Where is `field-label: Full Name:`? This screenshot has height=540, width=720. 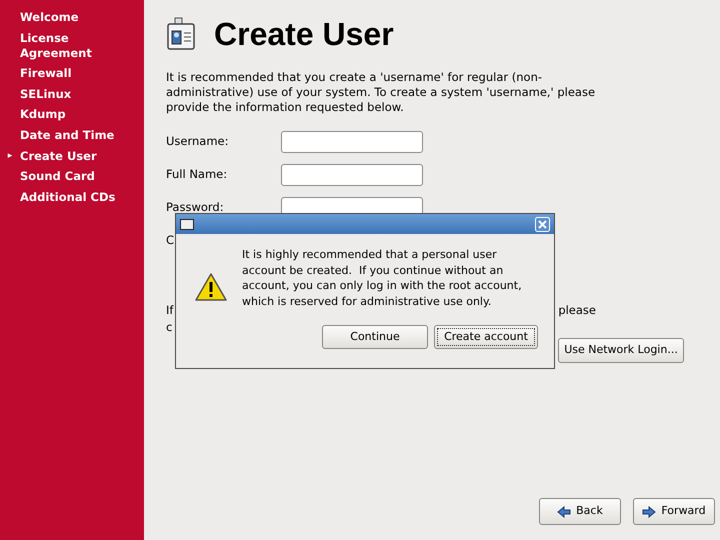
field-label: Full Name: is located at coordinates (197, 175).